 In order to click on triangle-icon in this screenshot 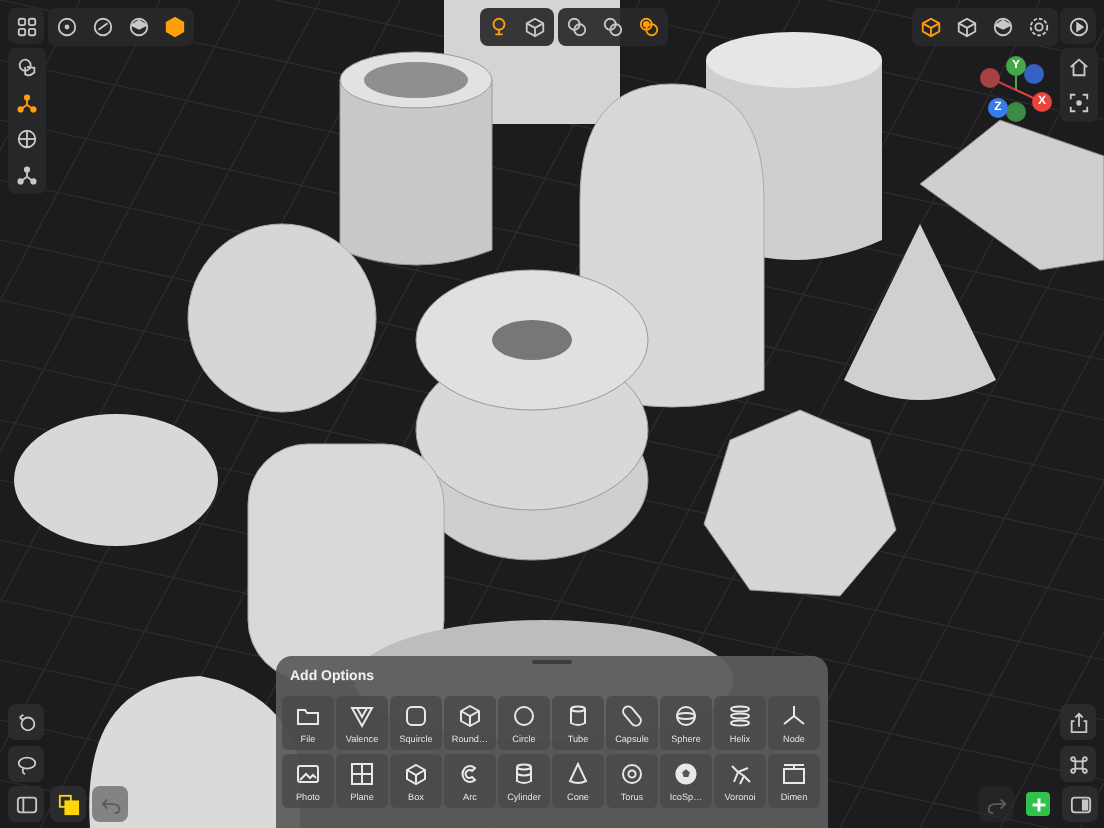, I will do `click(362, 715)`.